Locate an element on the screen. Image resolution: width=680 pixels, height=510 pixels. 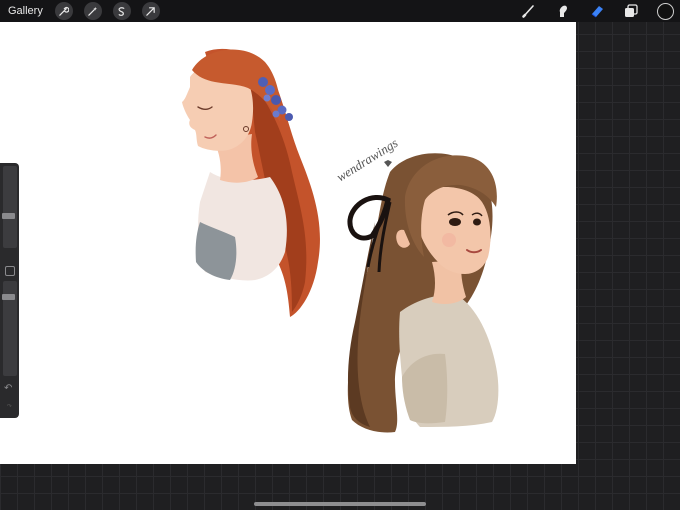
brush-icon is located at coordinates (529, 11).